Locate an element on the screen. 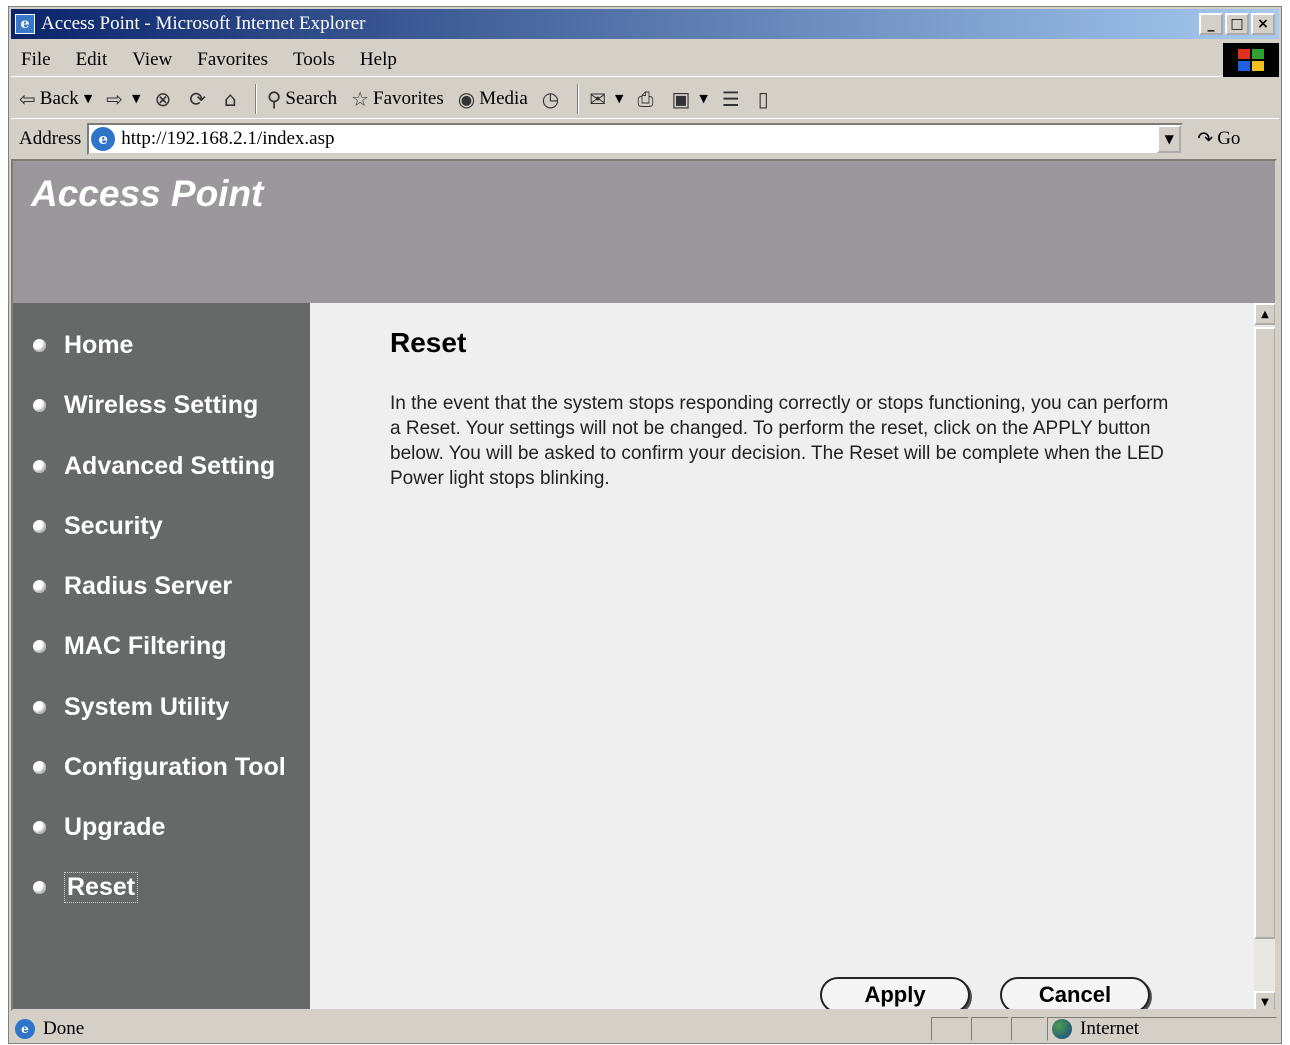 The height and width of the screenshot is (1045, 1290). stop-button: ⊗ is located at coordinates (165, 99).